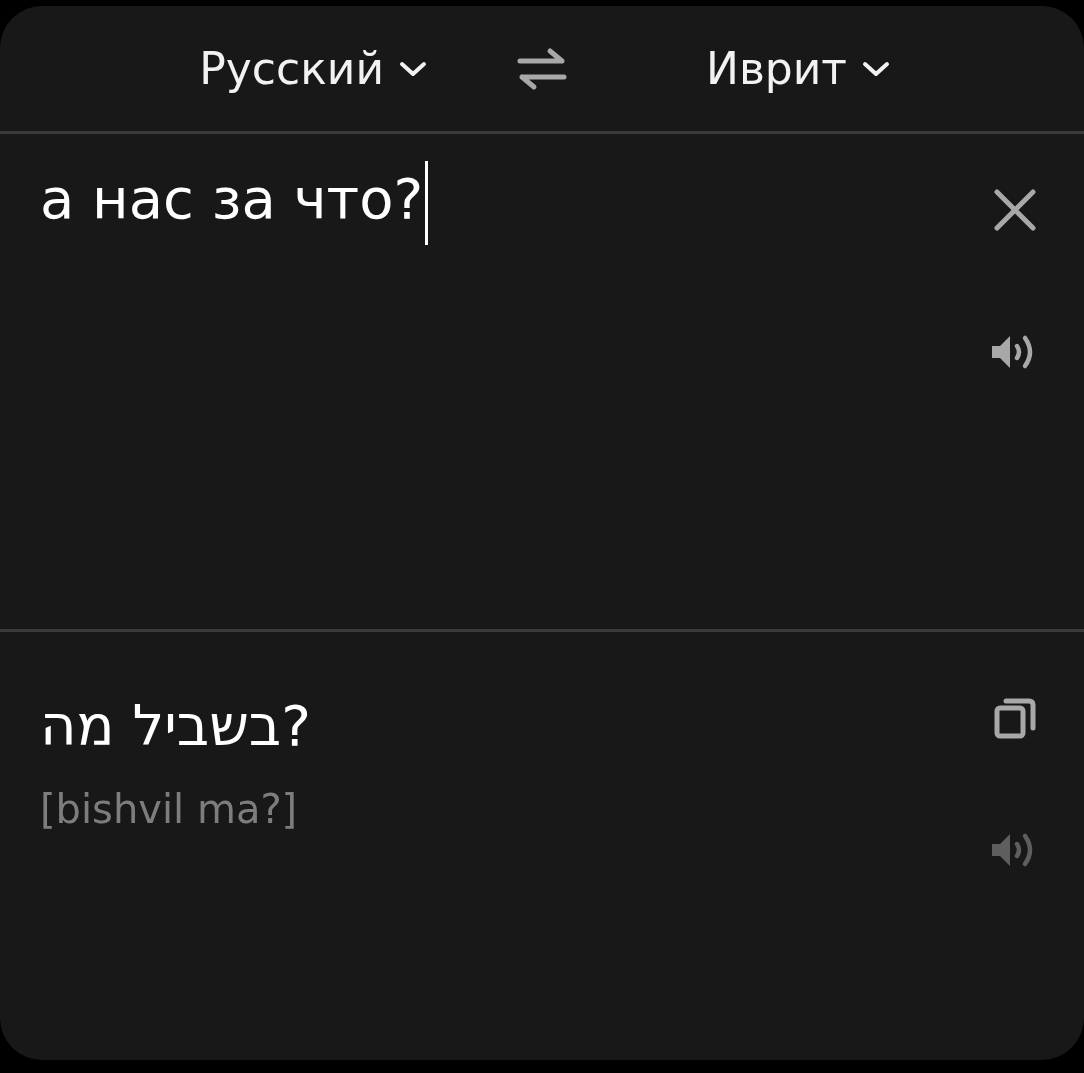 This screenshot has height=1073, width=1084. What do you see at coordinates (234, 201) in the screenshot?
I see `input-field: а нас за что?` at bounding box center [234, 201].